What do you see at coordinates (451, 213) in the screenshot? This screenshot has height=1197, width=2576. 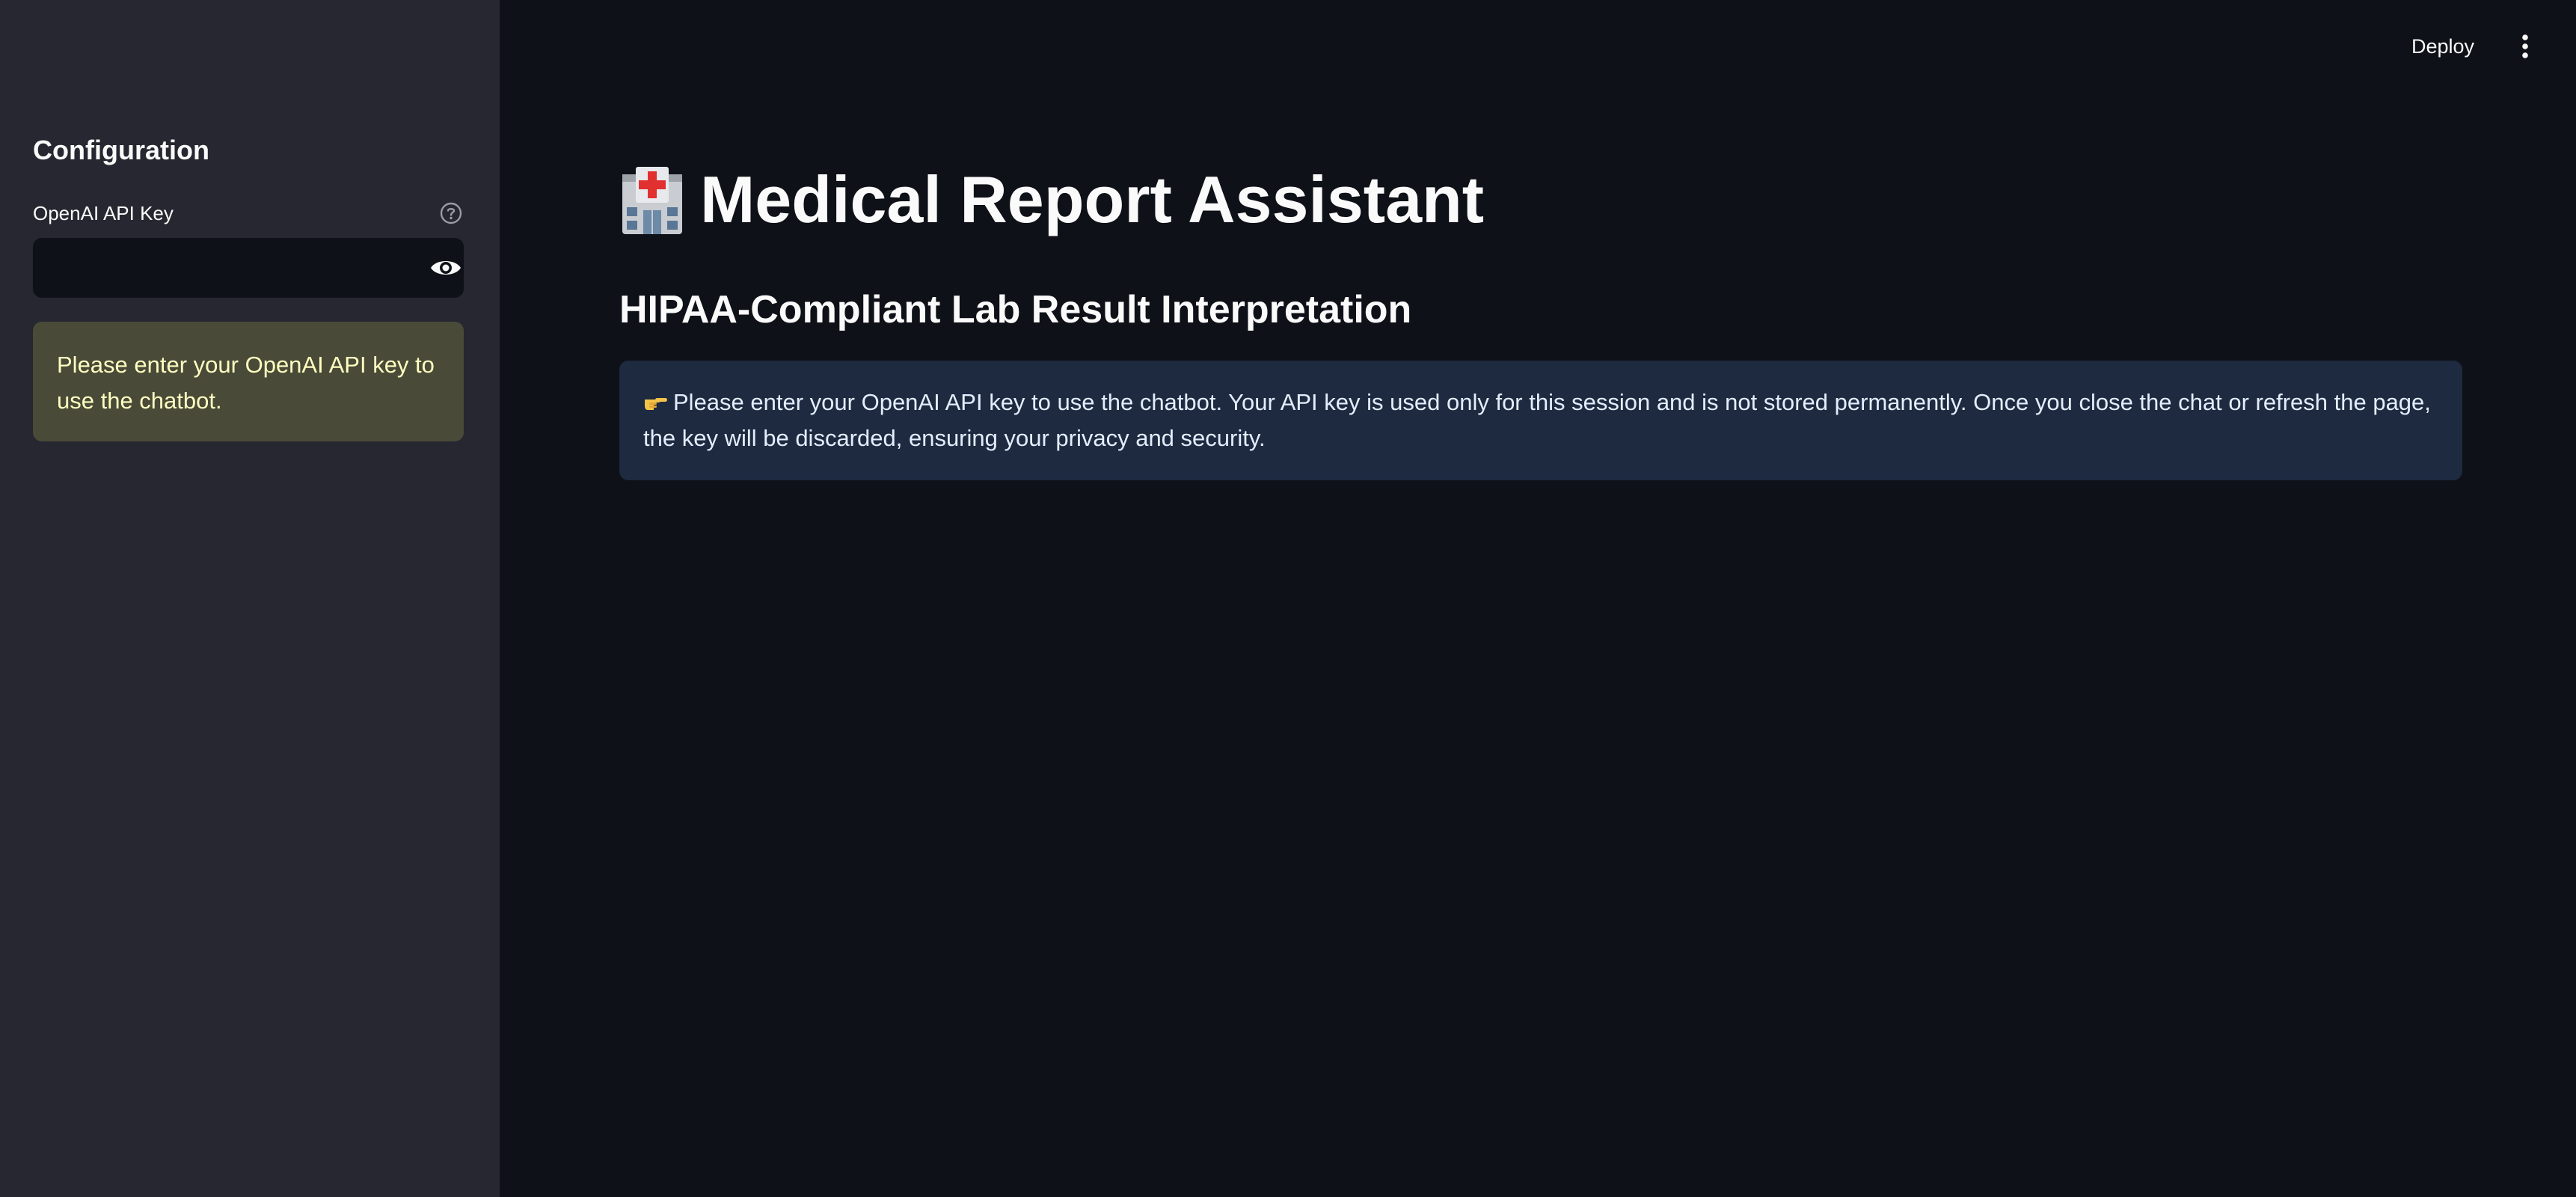 I see `question-circle-icon` at bounding box center [451, 213].